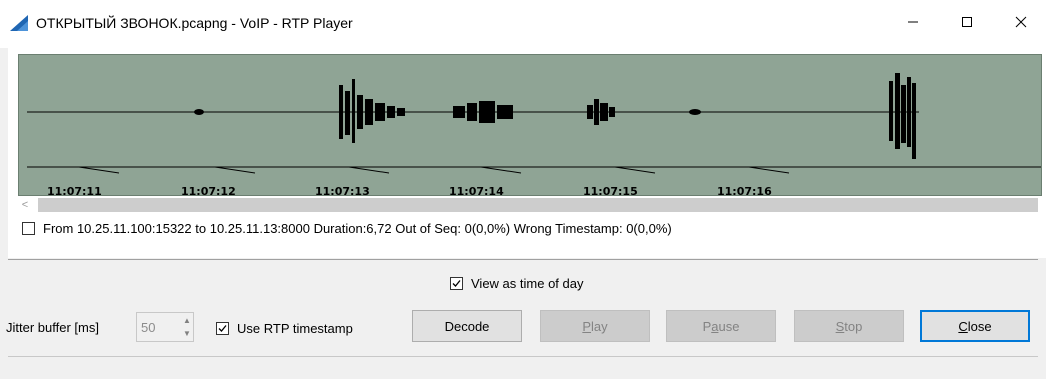 This screenshot has width=1046, height=379. What do you see at coordinates (342, 190) in the screenshot?
I see `time-tick: 11:07:13` at bounding box center [342, 190].